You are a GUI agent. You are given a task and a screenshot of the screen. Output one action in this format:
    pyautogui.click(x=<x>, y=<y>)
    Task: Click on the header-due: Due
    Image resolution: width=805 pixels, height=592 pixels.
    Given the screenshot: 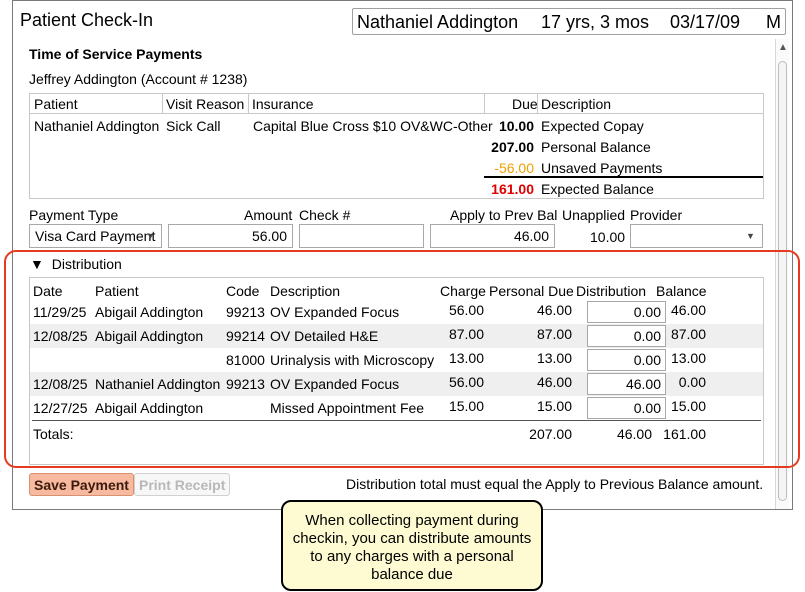 What is the action you would take?
    pyautogui.click(x=525, y=104)
    